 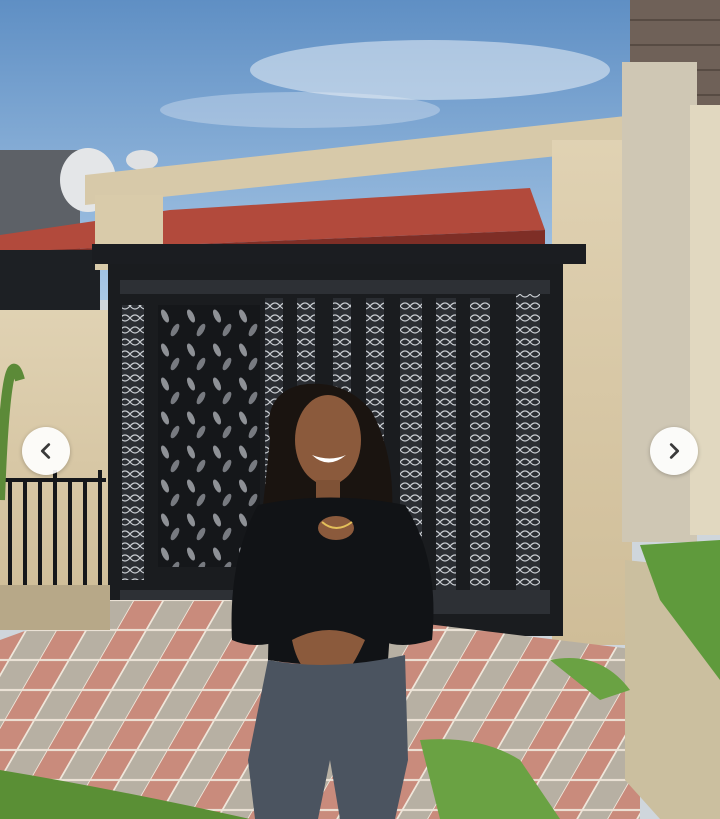 I want to click on chevron-left-icon, so click(x=45, y=451).